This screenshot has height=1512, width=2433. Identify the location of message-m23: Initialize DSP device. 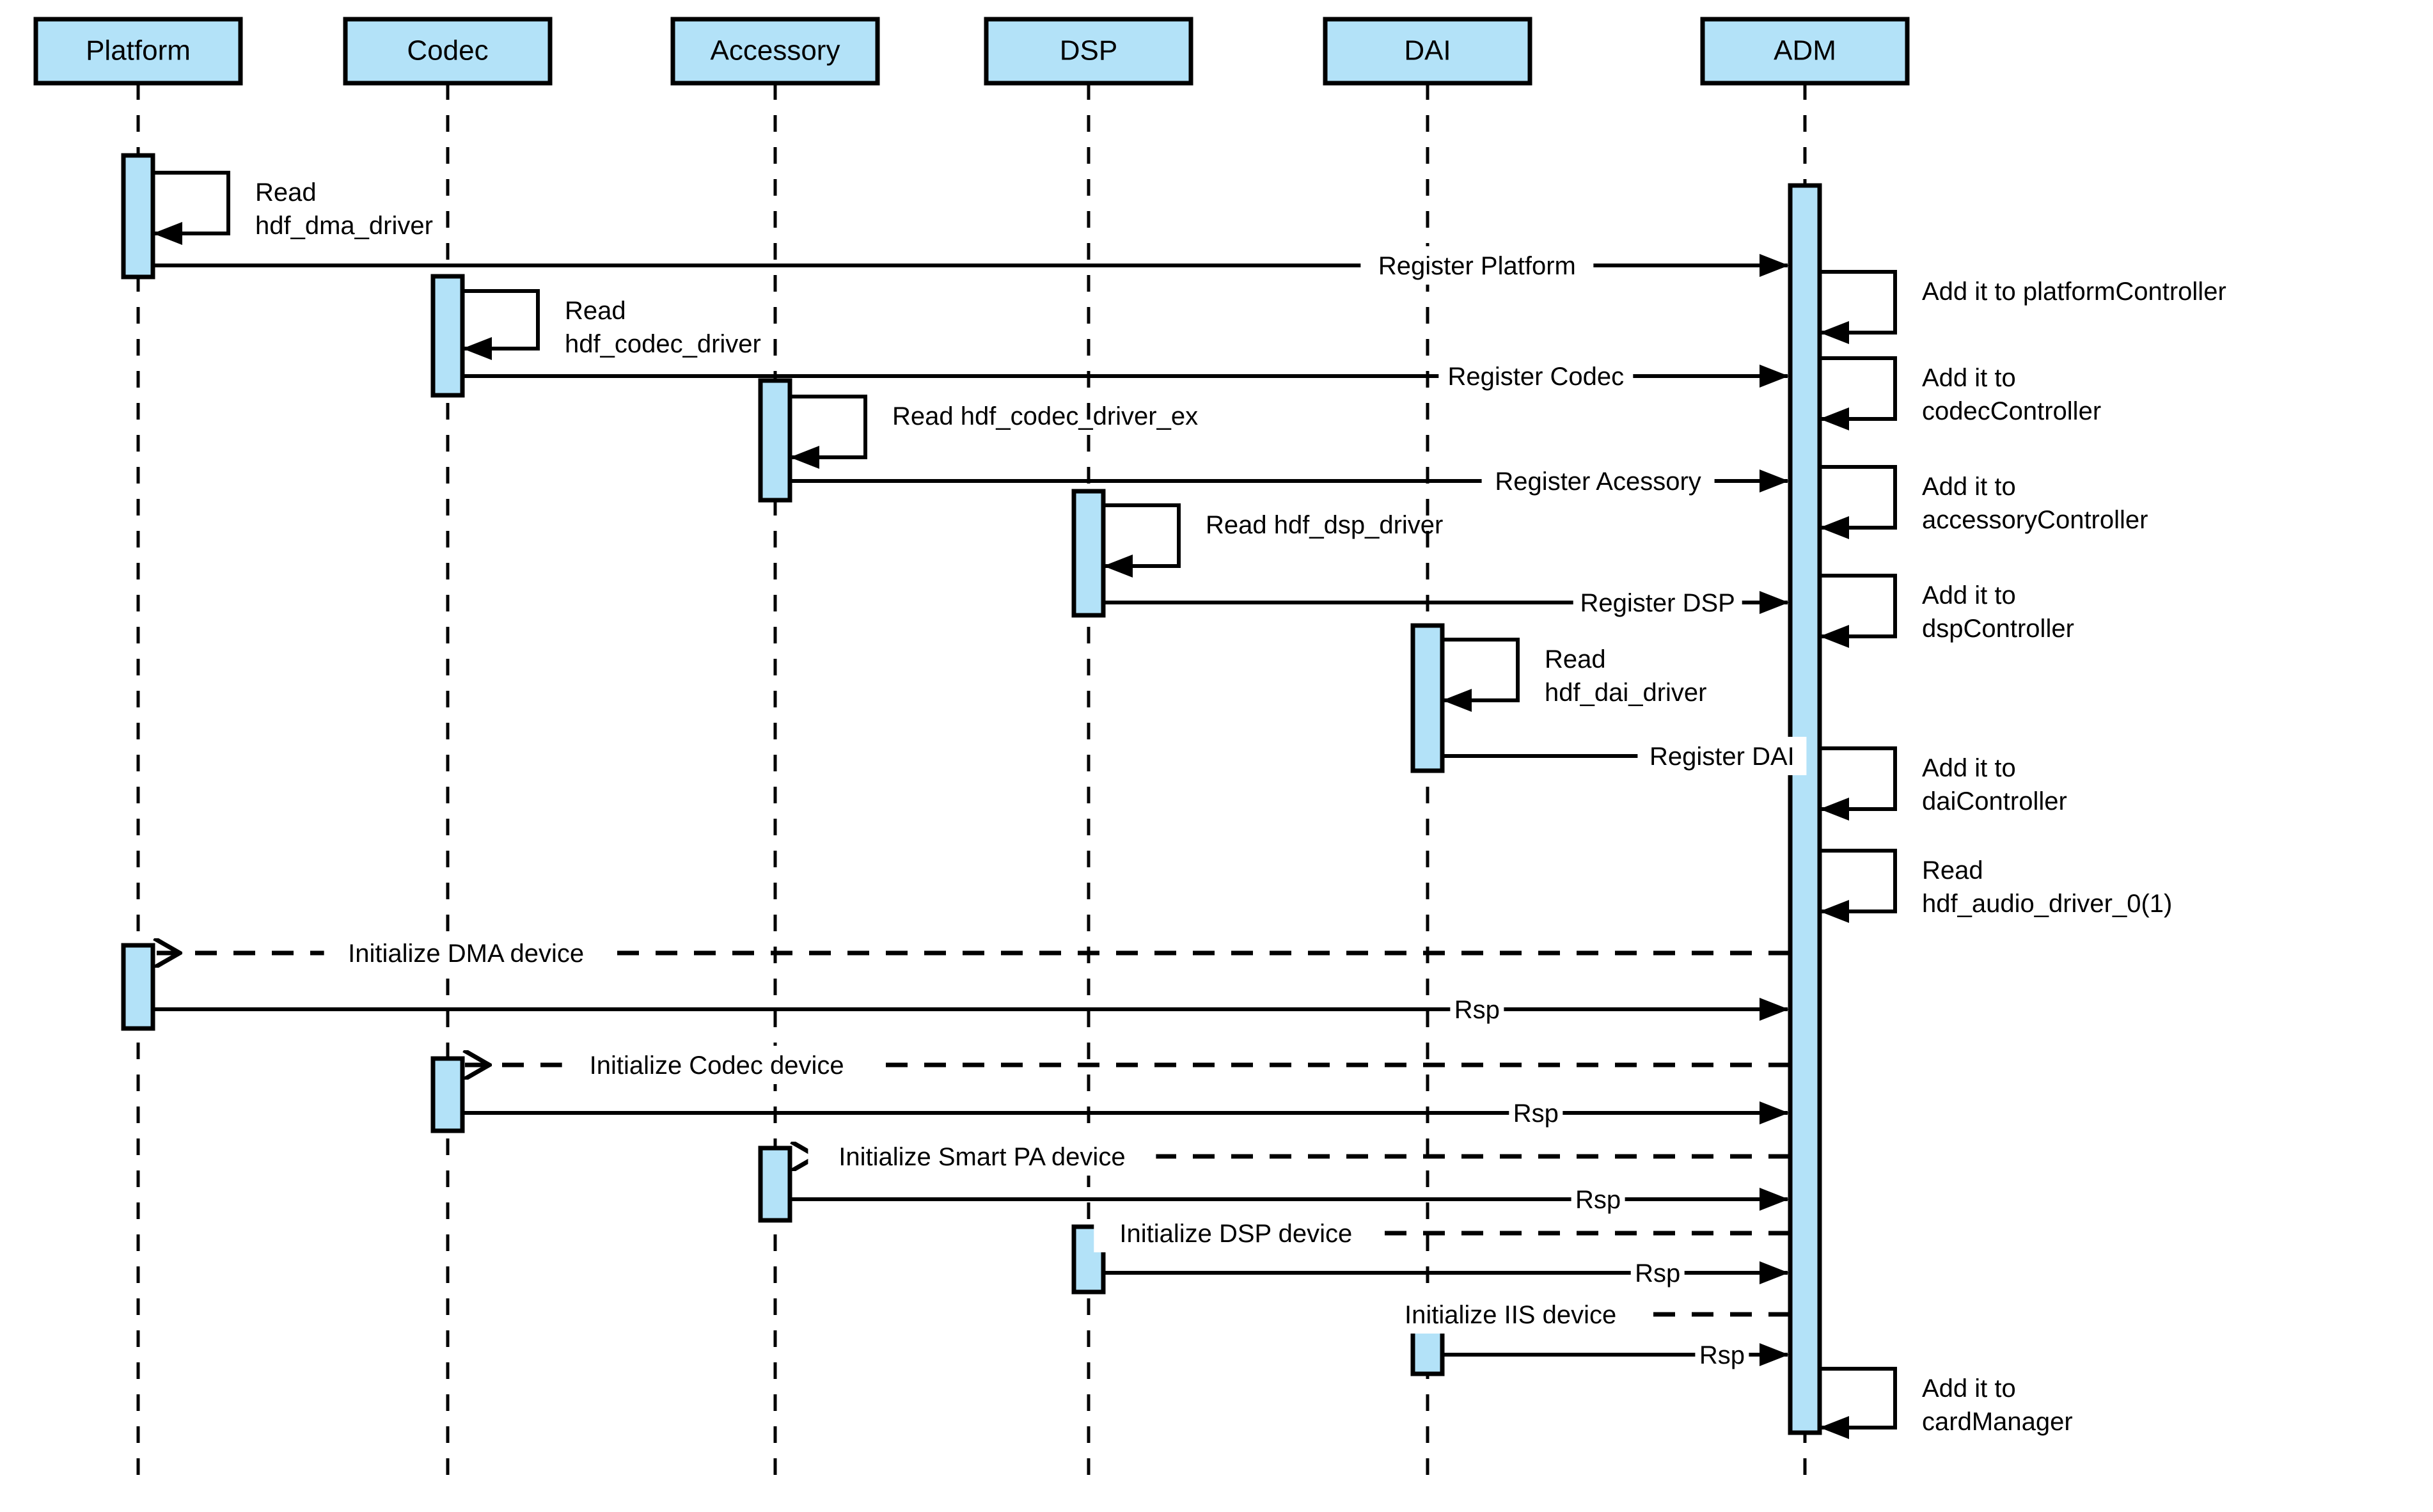
(1442, 1233).